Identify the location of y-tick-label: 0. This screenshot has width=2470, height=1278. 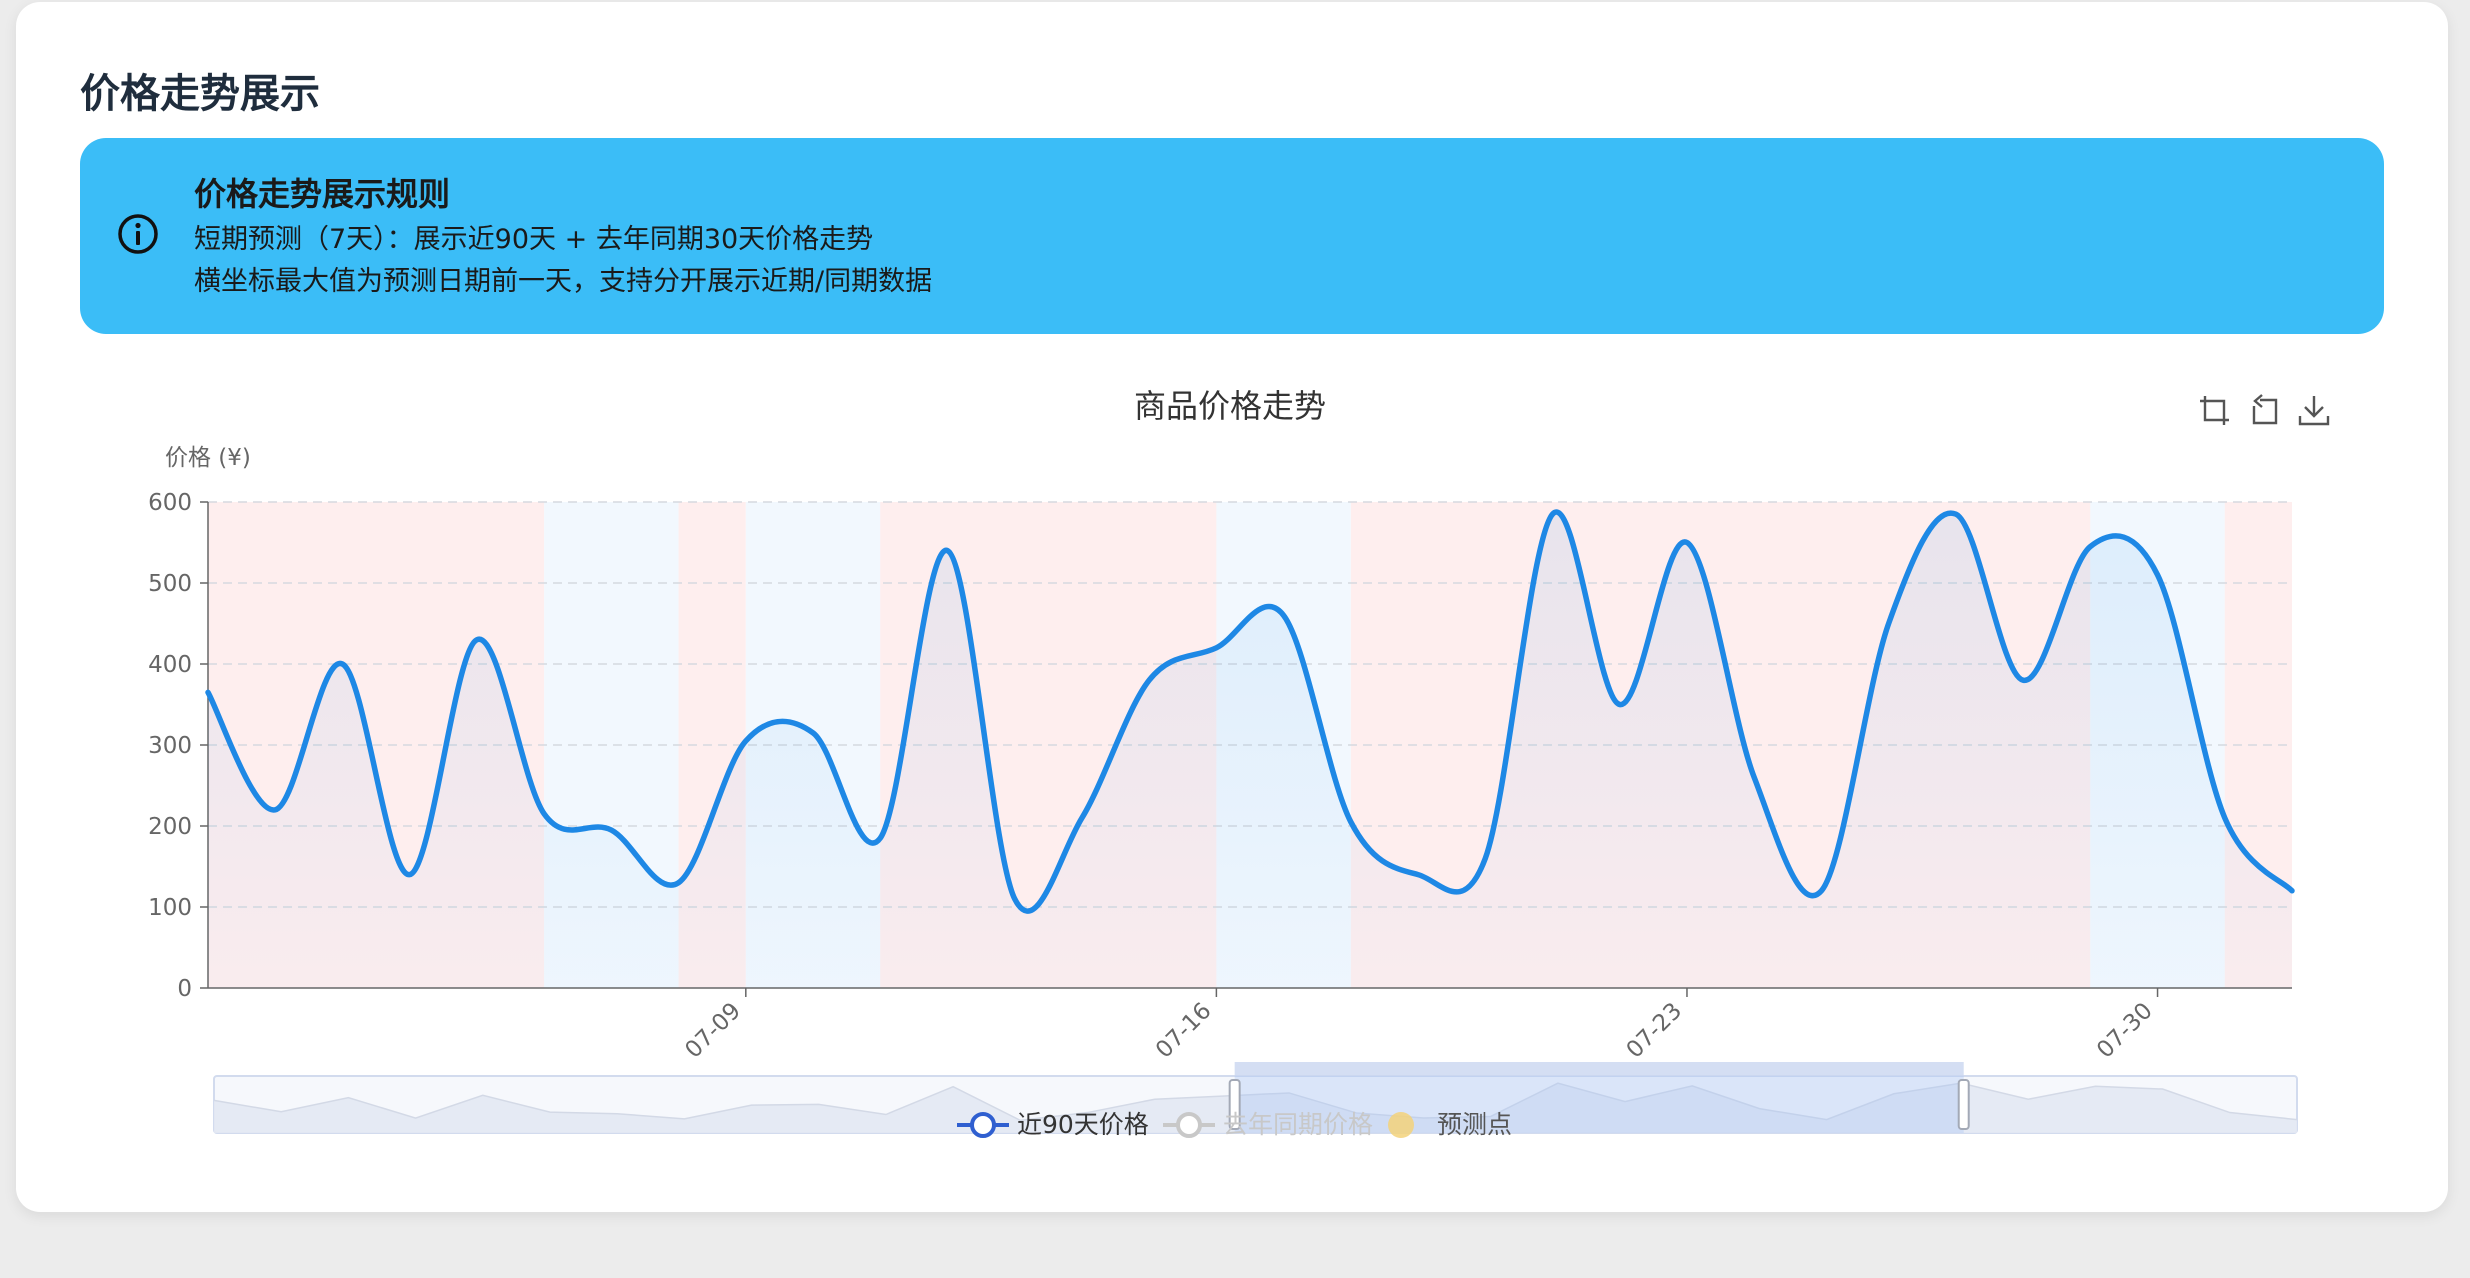
(184, 989).